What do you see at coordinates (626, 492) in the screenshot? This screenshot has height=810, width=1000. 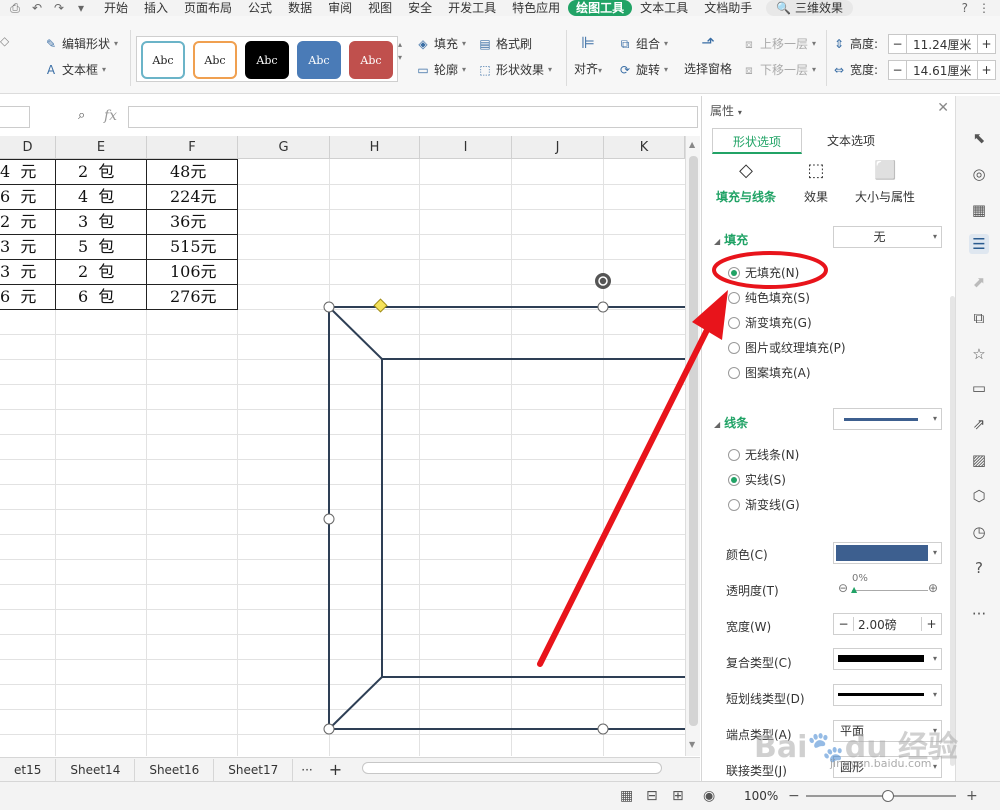 I see `red-arrow-shaft` at bounding box center [626, 492].